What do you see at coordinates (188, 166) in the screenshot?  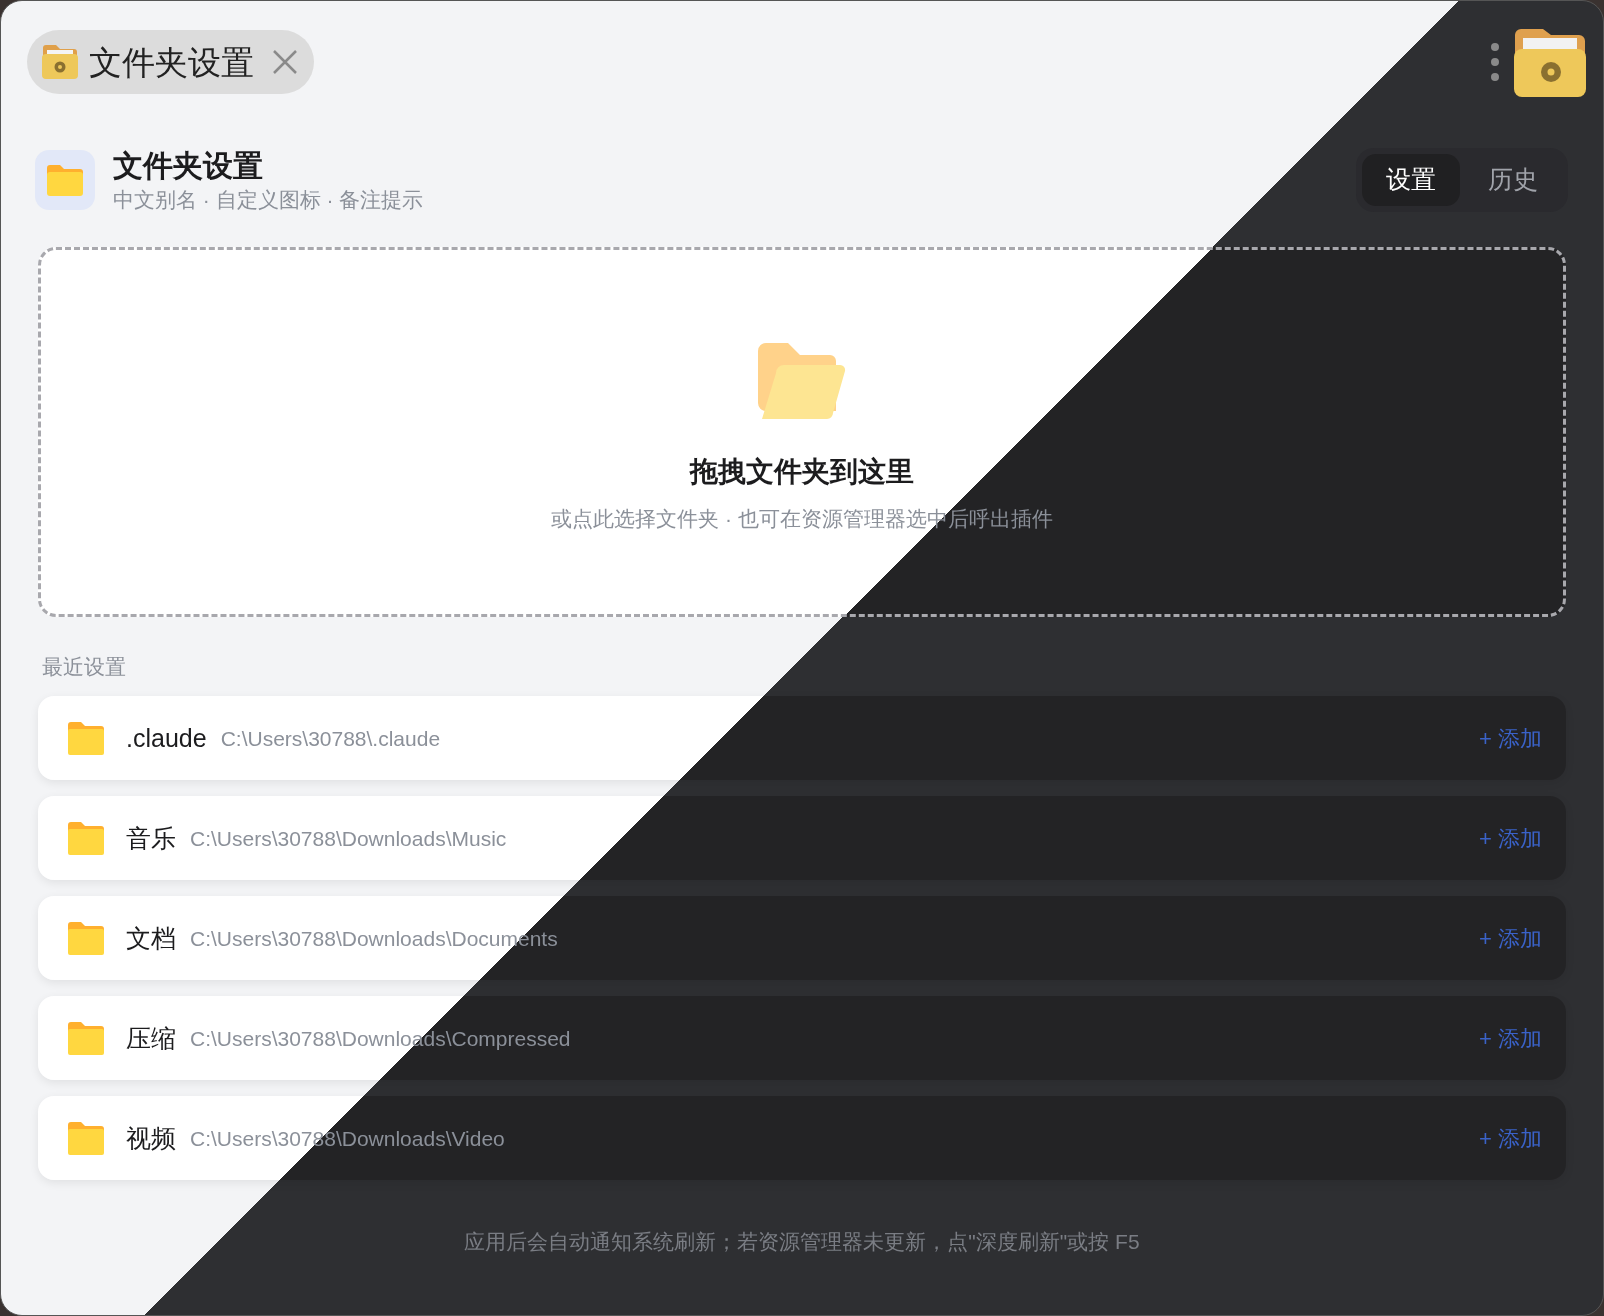 I see `page-title: 文件夹设置` at bounding box center [188, 166].